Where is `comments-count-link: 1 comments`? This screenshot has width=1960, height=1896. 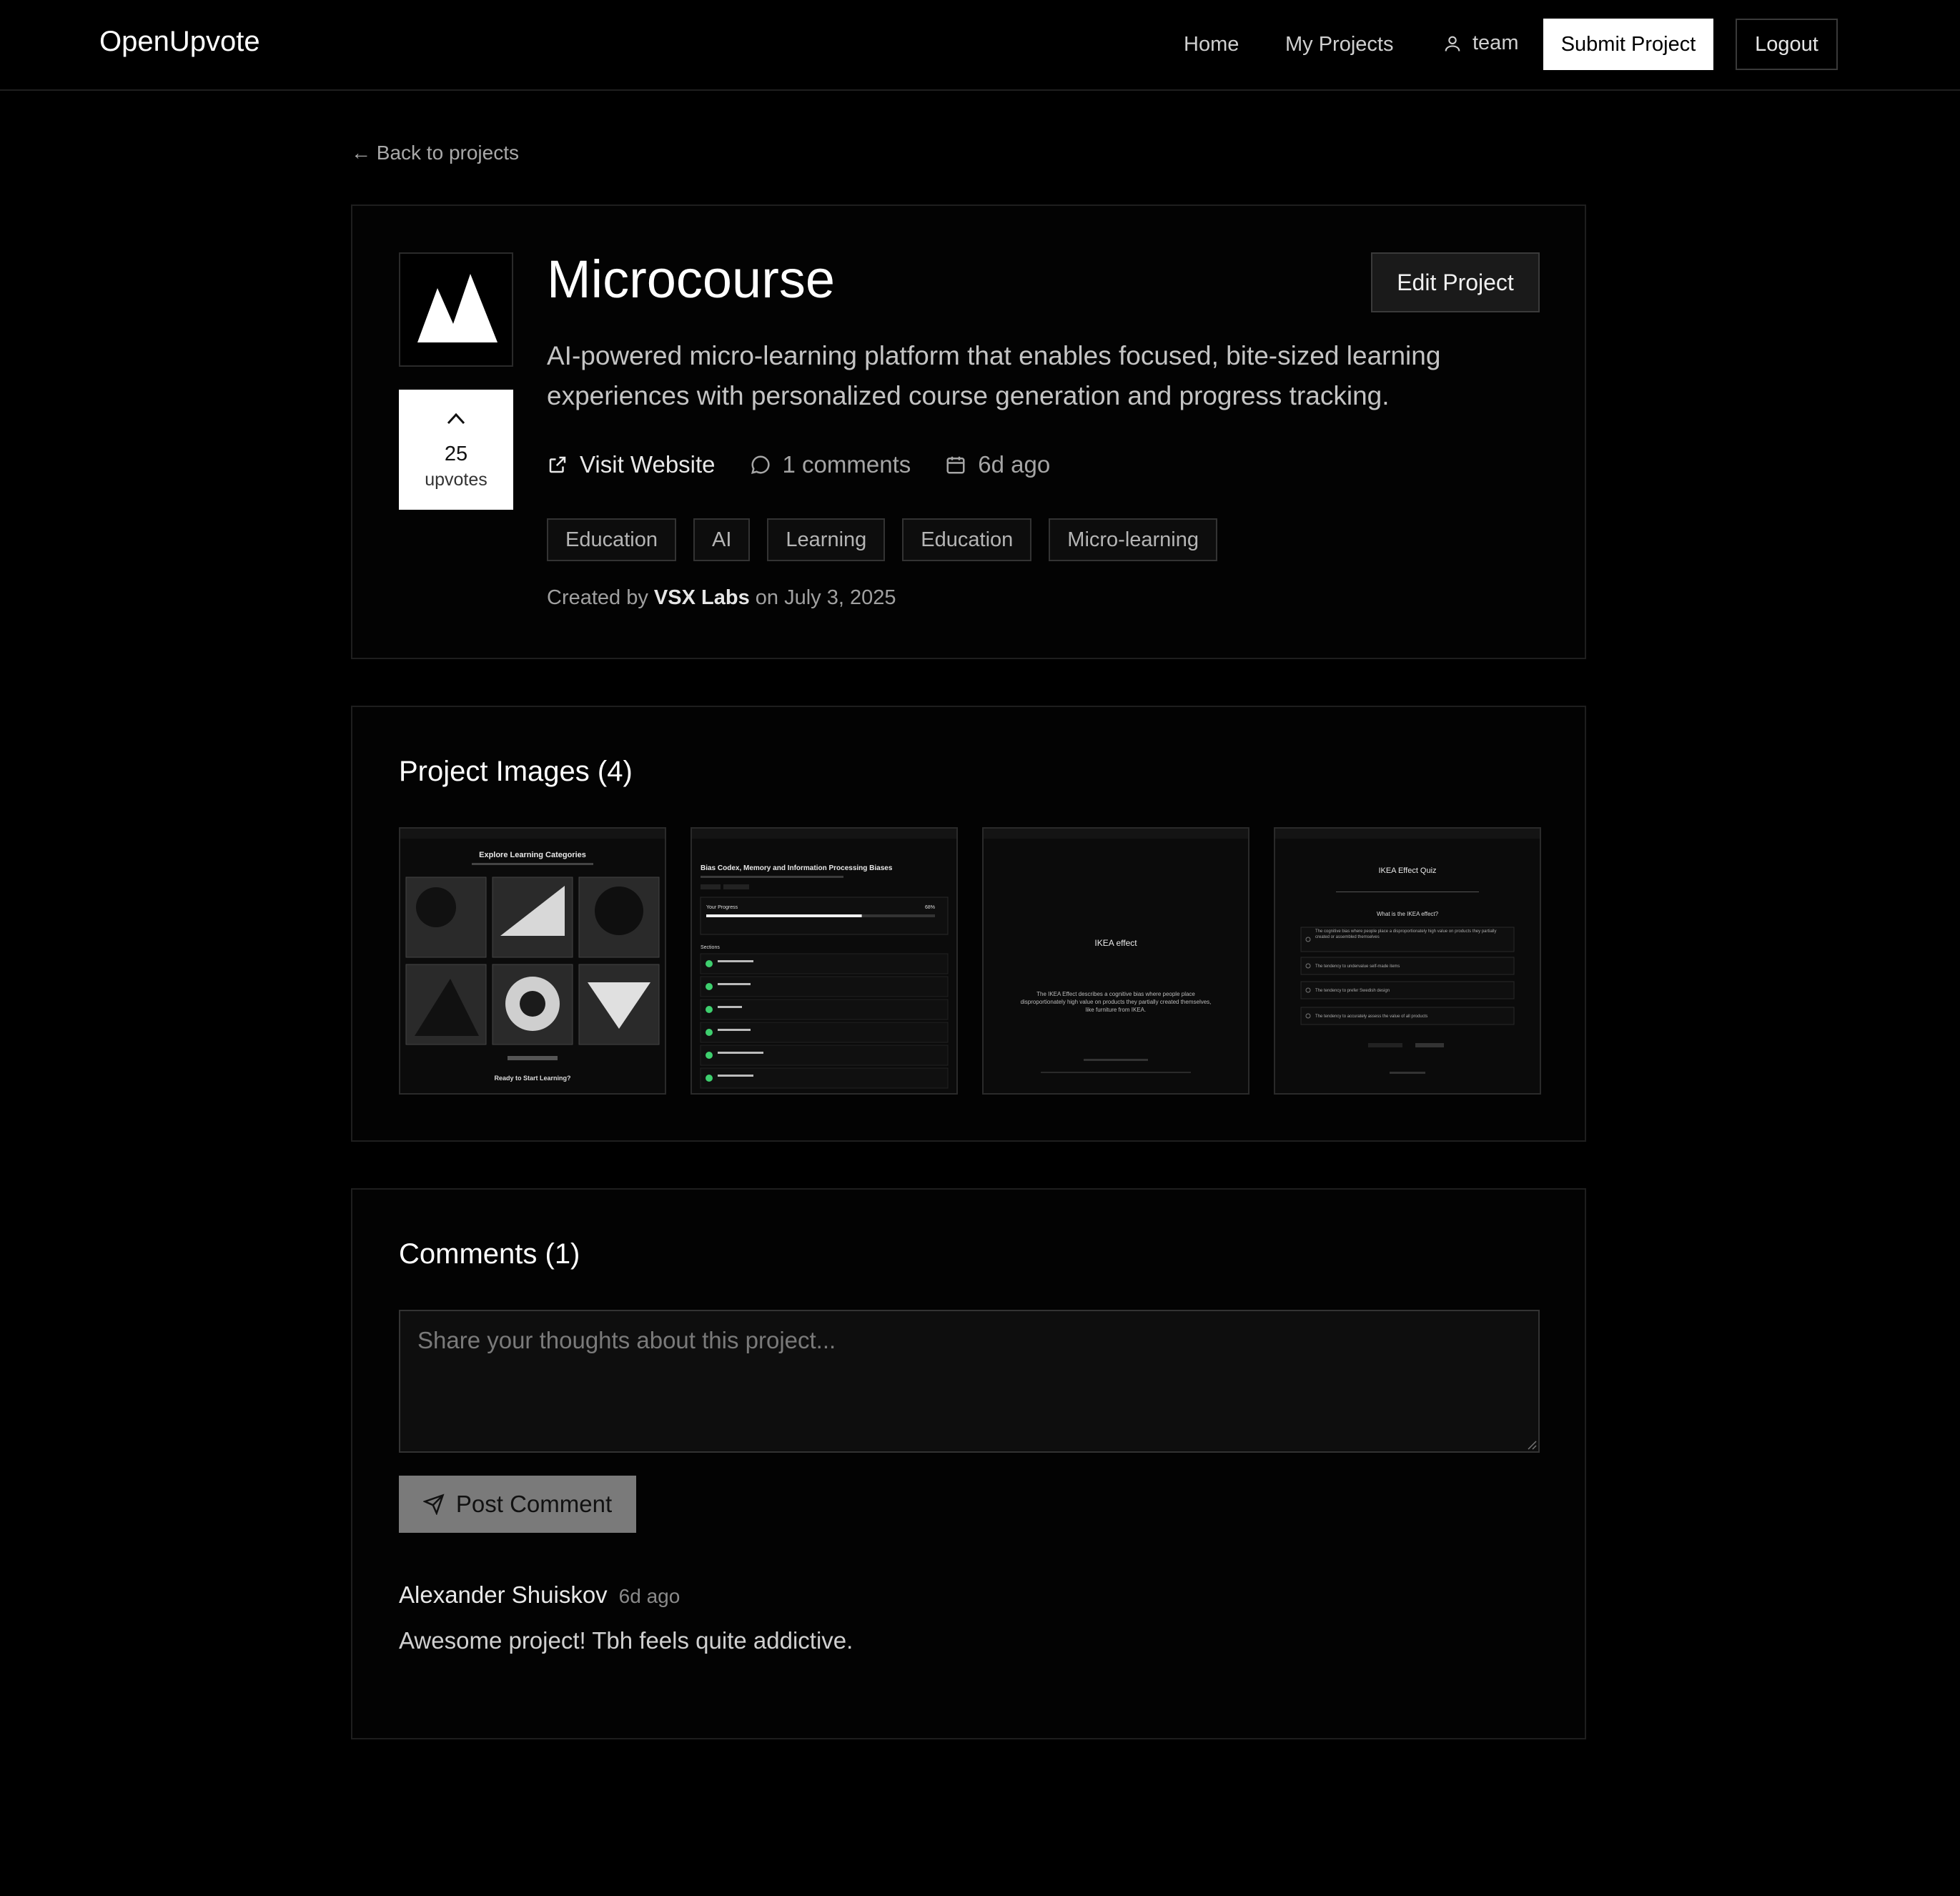
comments-count-link: 1 comments is located at coordinates (830, 464).